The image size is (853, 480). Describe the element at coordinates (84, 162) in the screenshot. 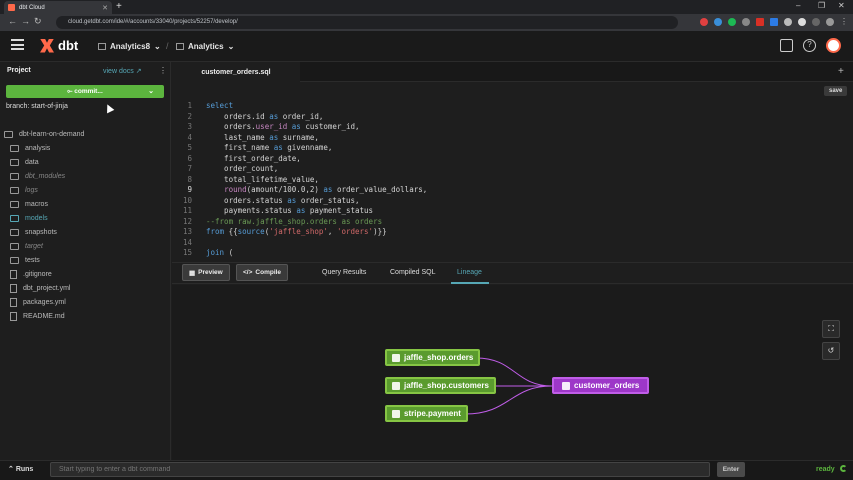

I see `tree-item-data: data` at that location.